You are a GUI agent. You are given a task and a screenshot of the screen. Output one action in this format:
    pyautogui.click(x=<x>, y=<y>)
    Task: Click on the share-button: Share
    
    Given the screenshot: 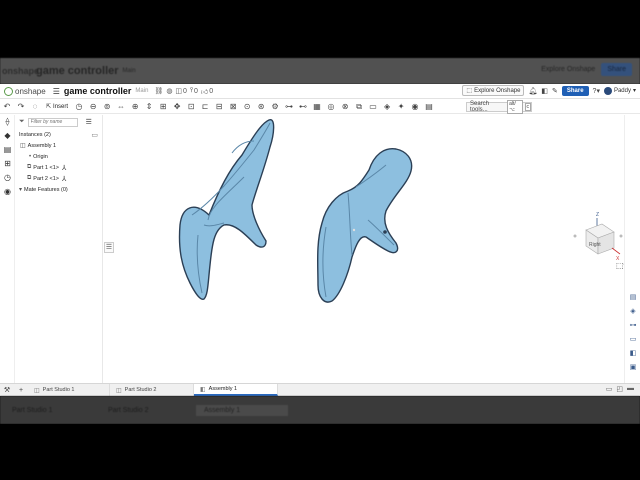 What is the action you would take?
    pyautogui.click(x=575, y=90)
    